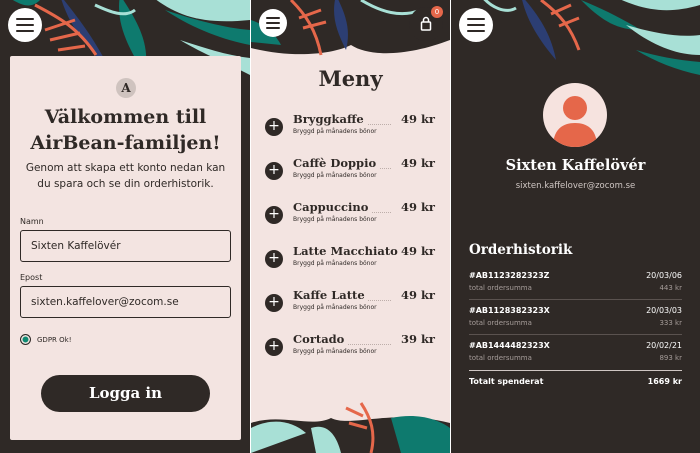  What do you see at coordinates (664, 275) in the screenshot?
I see `order-date: 20/03/06` at bounding box center [664, 275].